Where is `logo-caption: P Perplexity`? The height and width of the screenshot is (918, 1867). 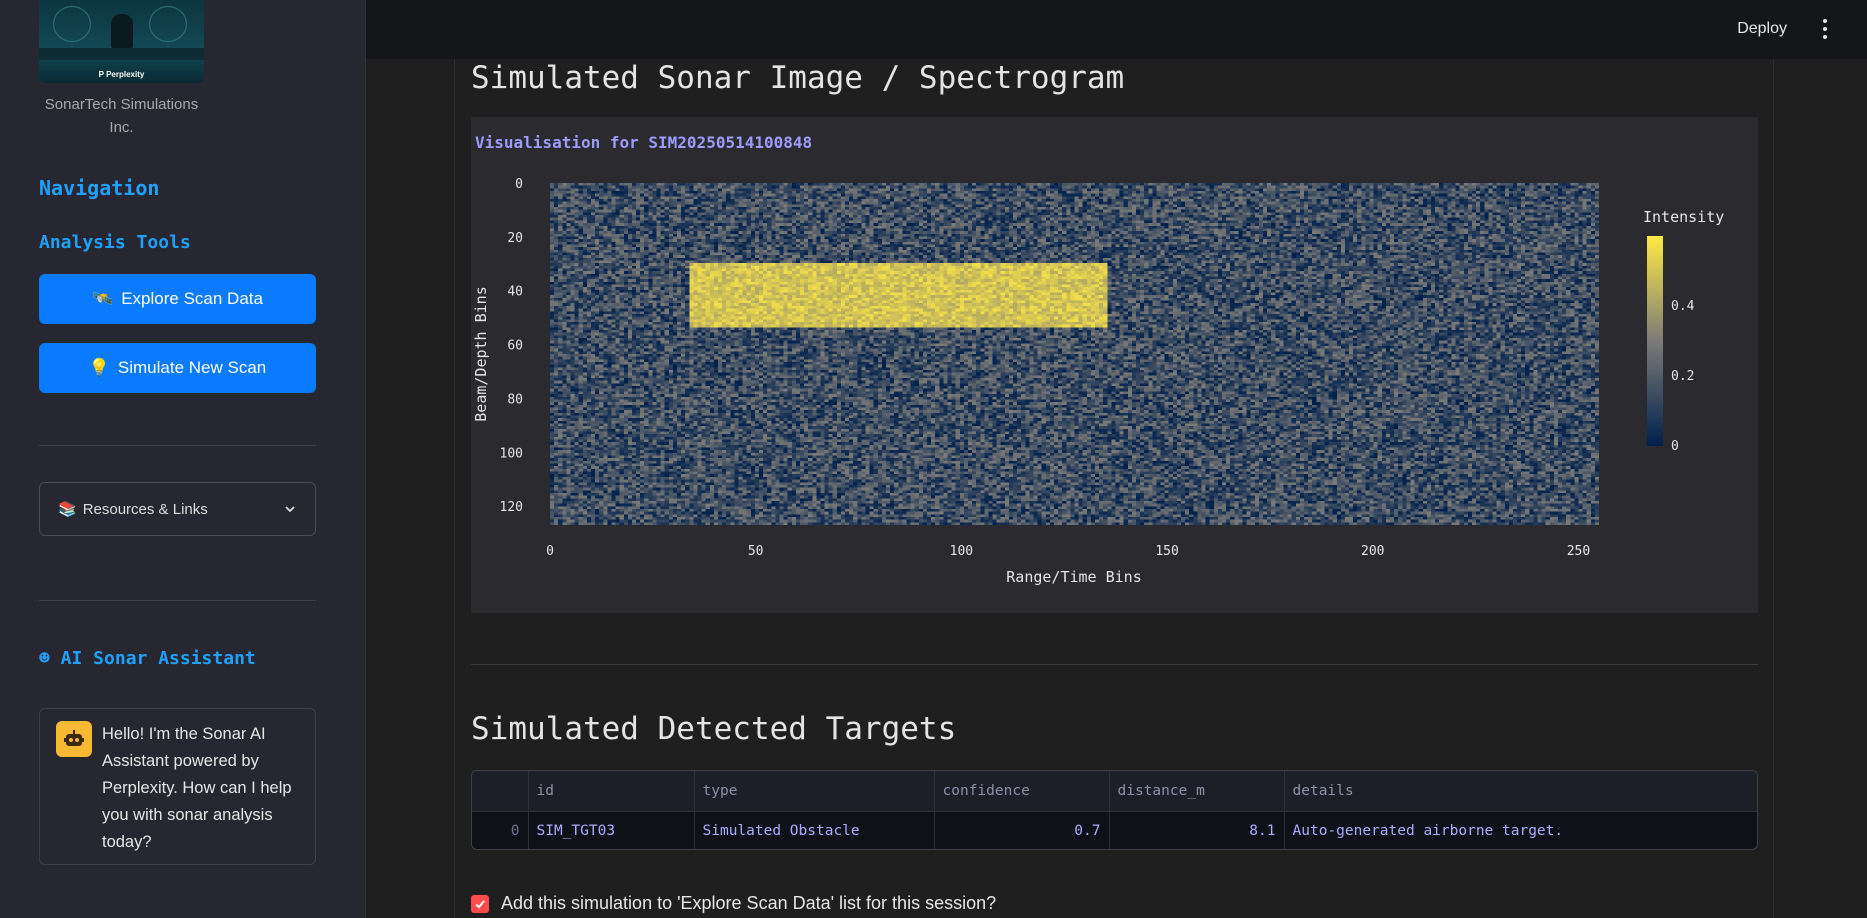
logo-caption: P Perplexity is located at coordinates (121, 74).